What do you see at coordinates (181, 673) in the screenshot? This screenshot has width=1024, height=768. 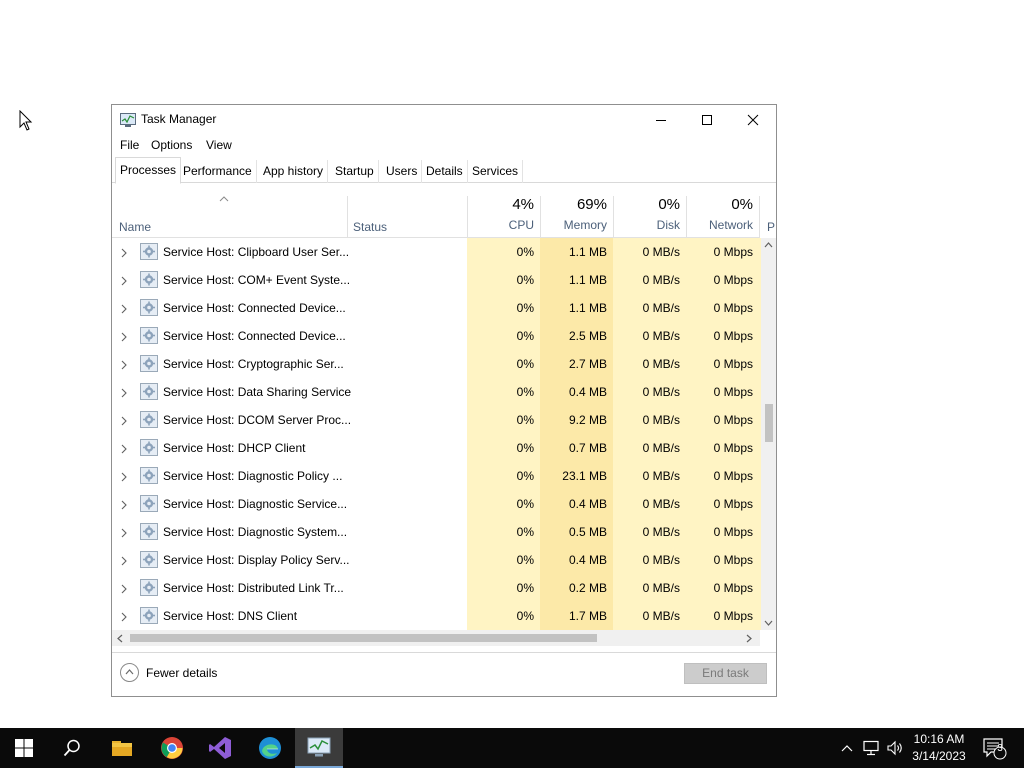 I see `fewer-details-link: Fewer details` at bounding box center [181, 673].